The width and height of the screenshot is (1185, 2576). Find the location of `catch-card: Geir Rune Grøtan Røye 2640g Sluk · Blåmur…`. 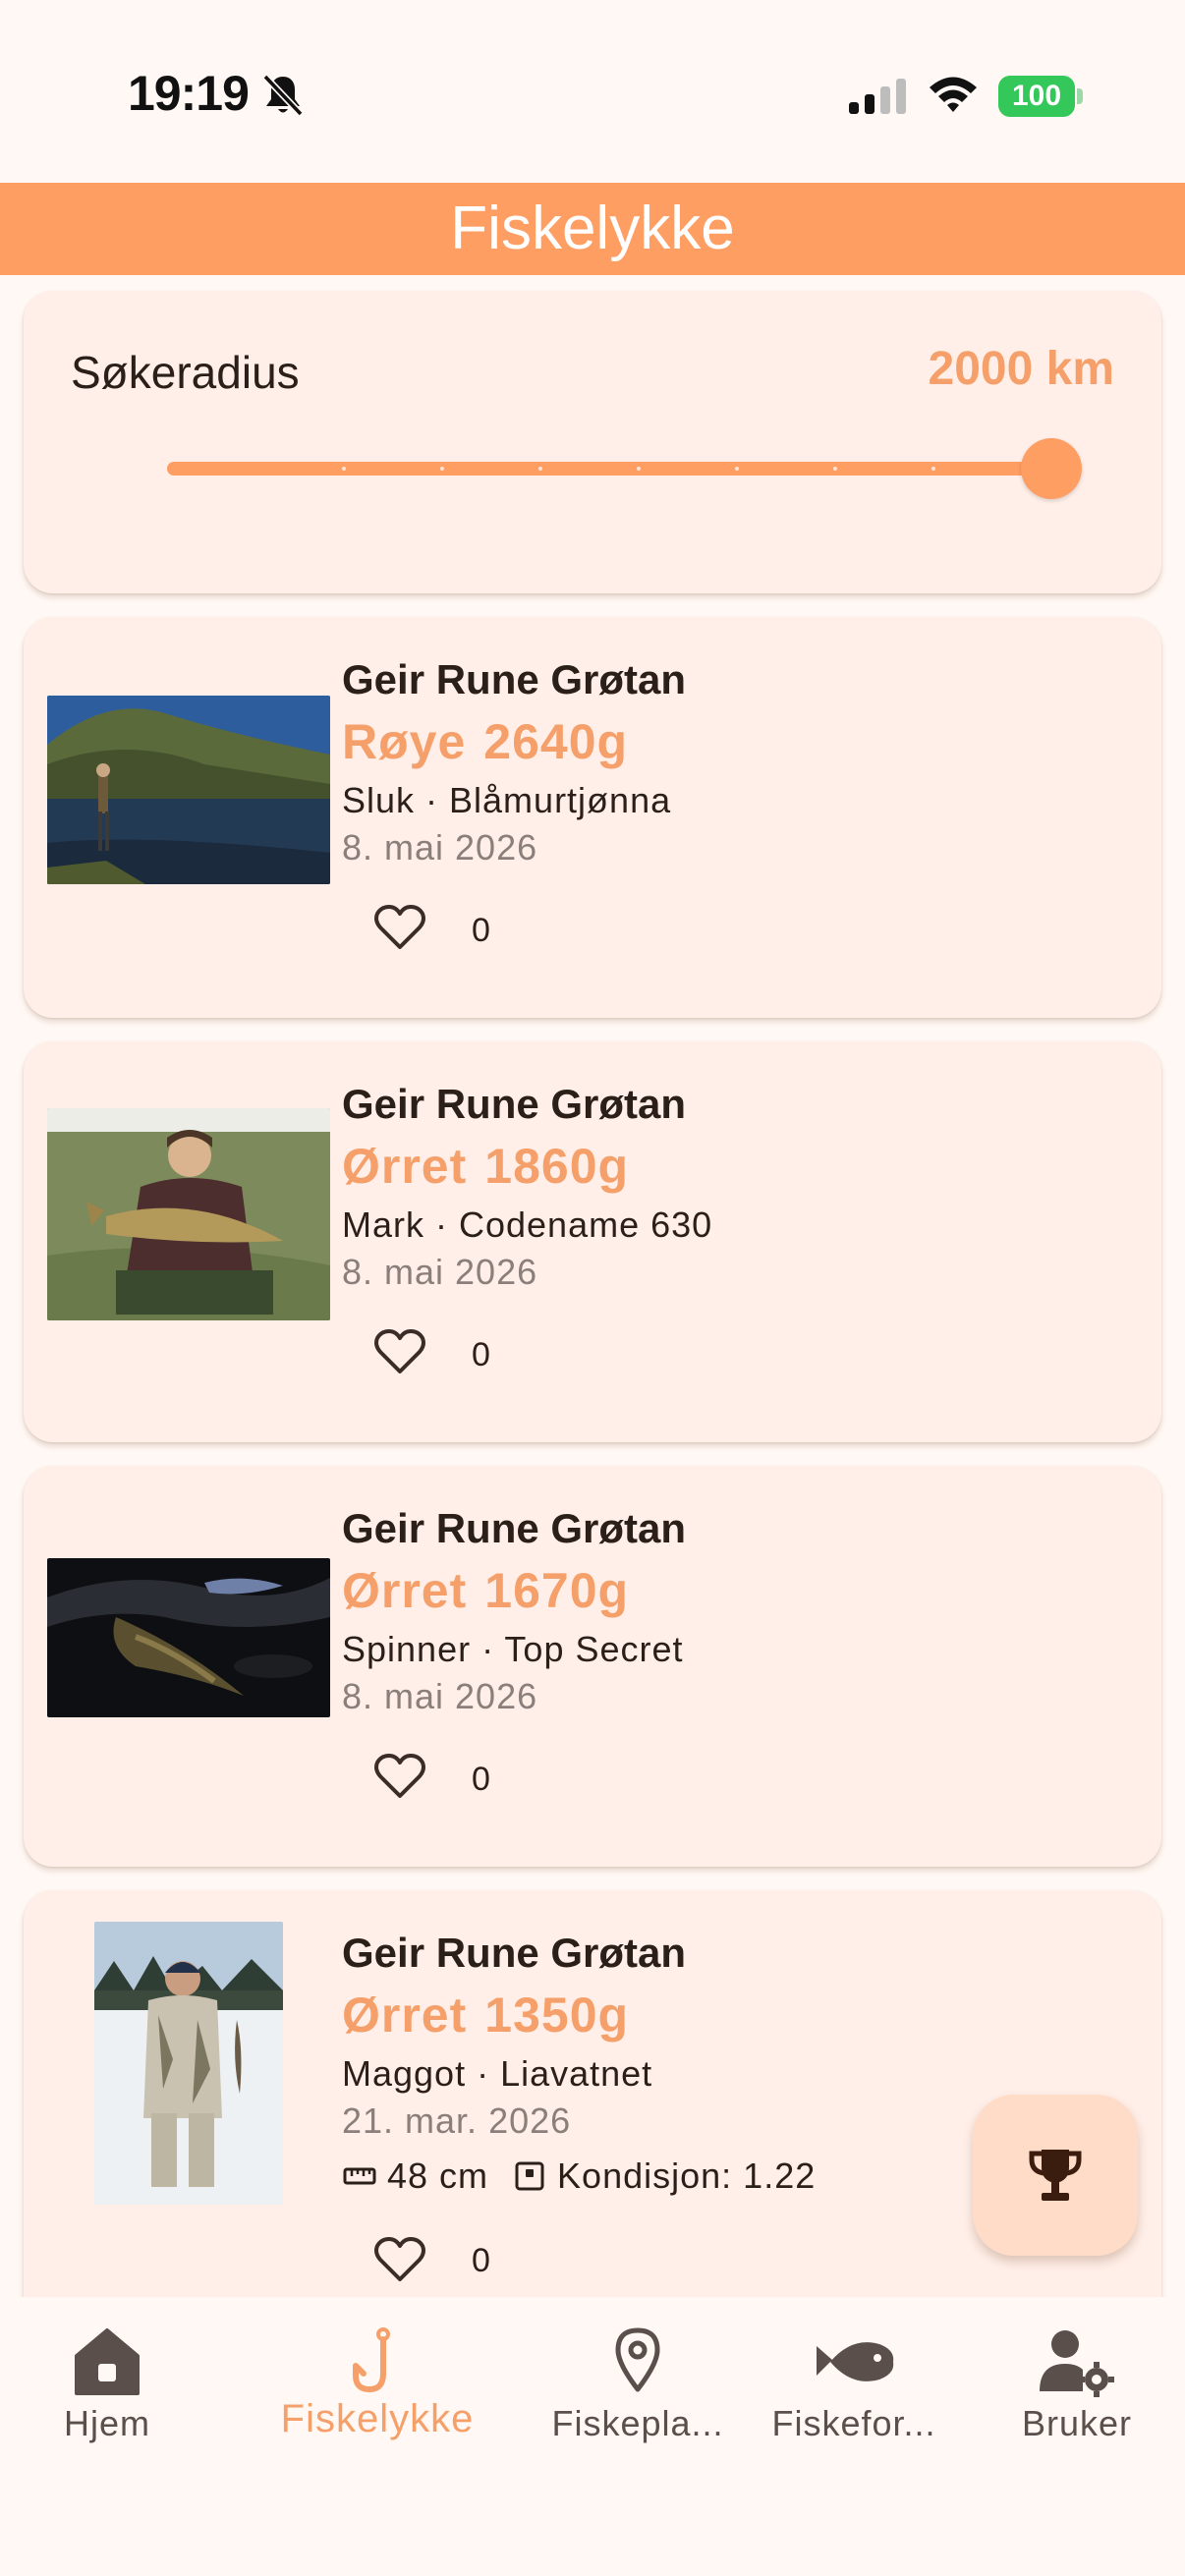

catch-card: Geir Rune Grøtan Røye 2640g Sluk · Blåmur… is located at coordinates (592, 817).